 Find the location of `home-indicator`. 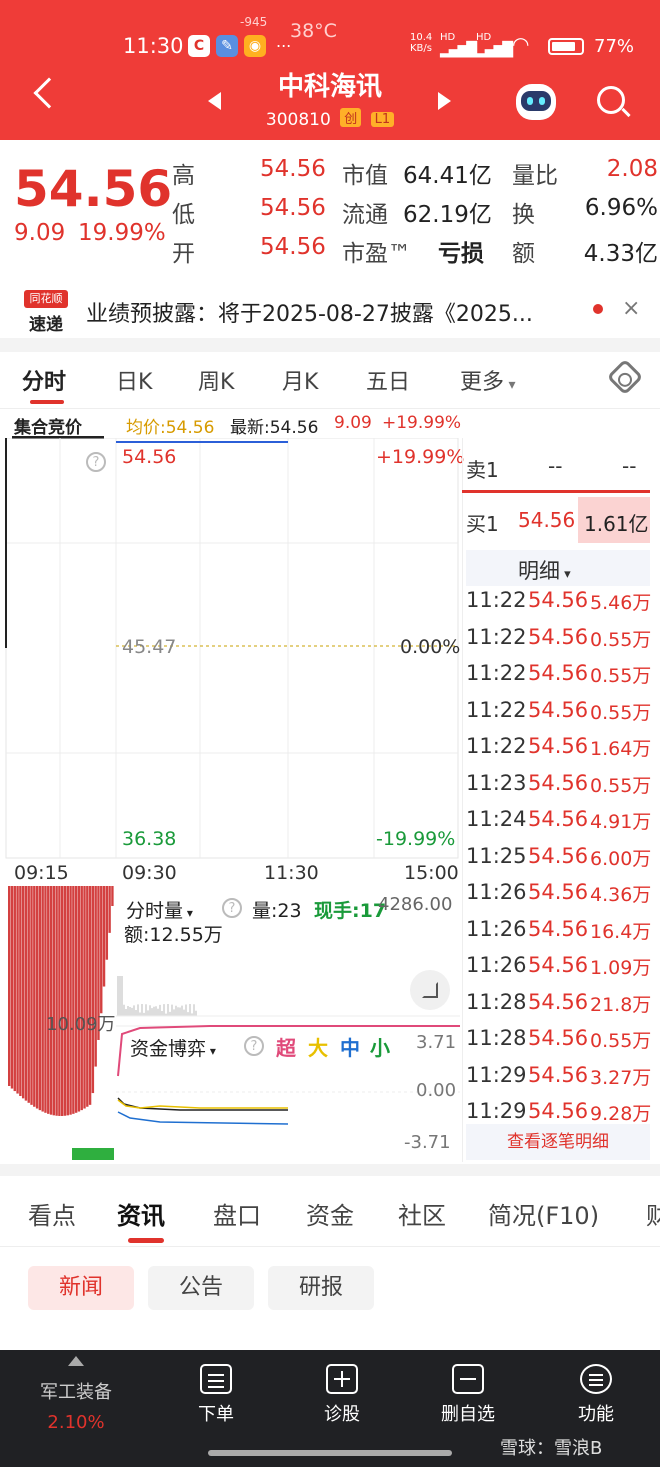

home-indicator is located at coordinates (330, 1453).